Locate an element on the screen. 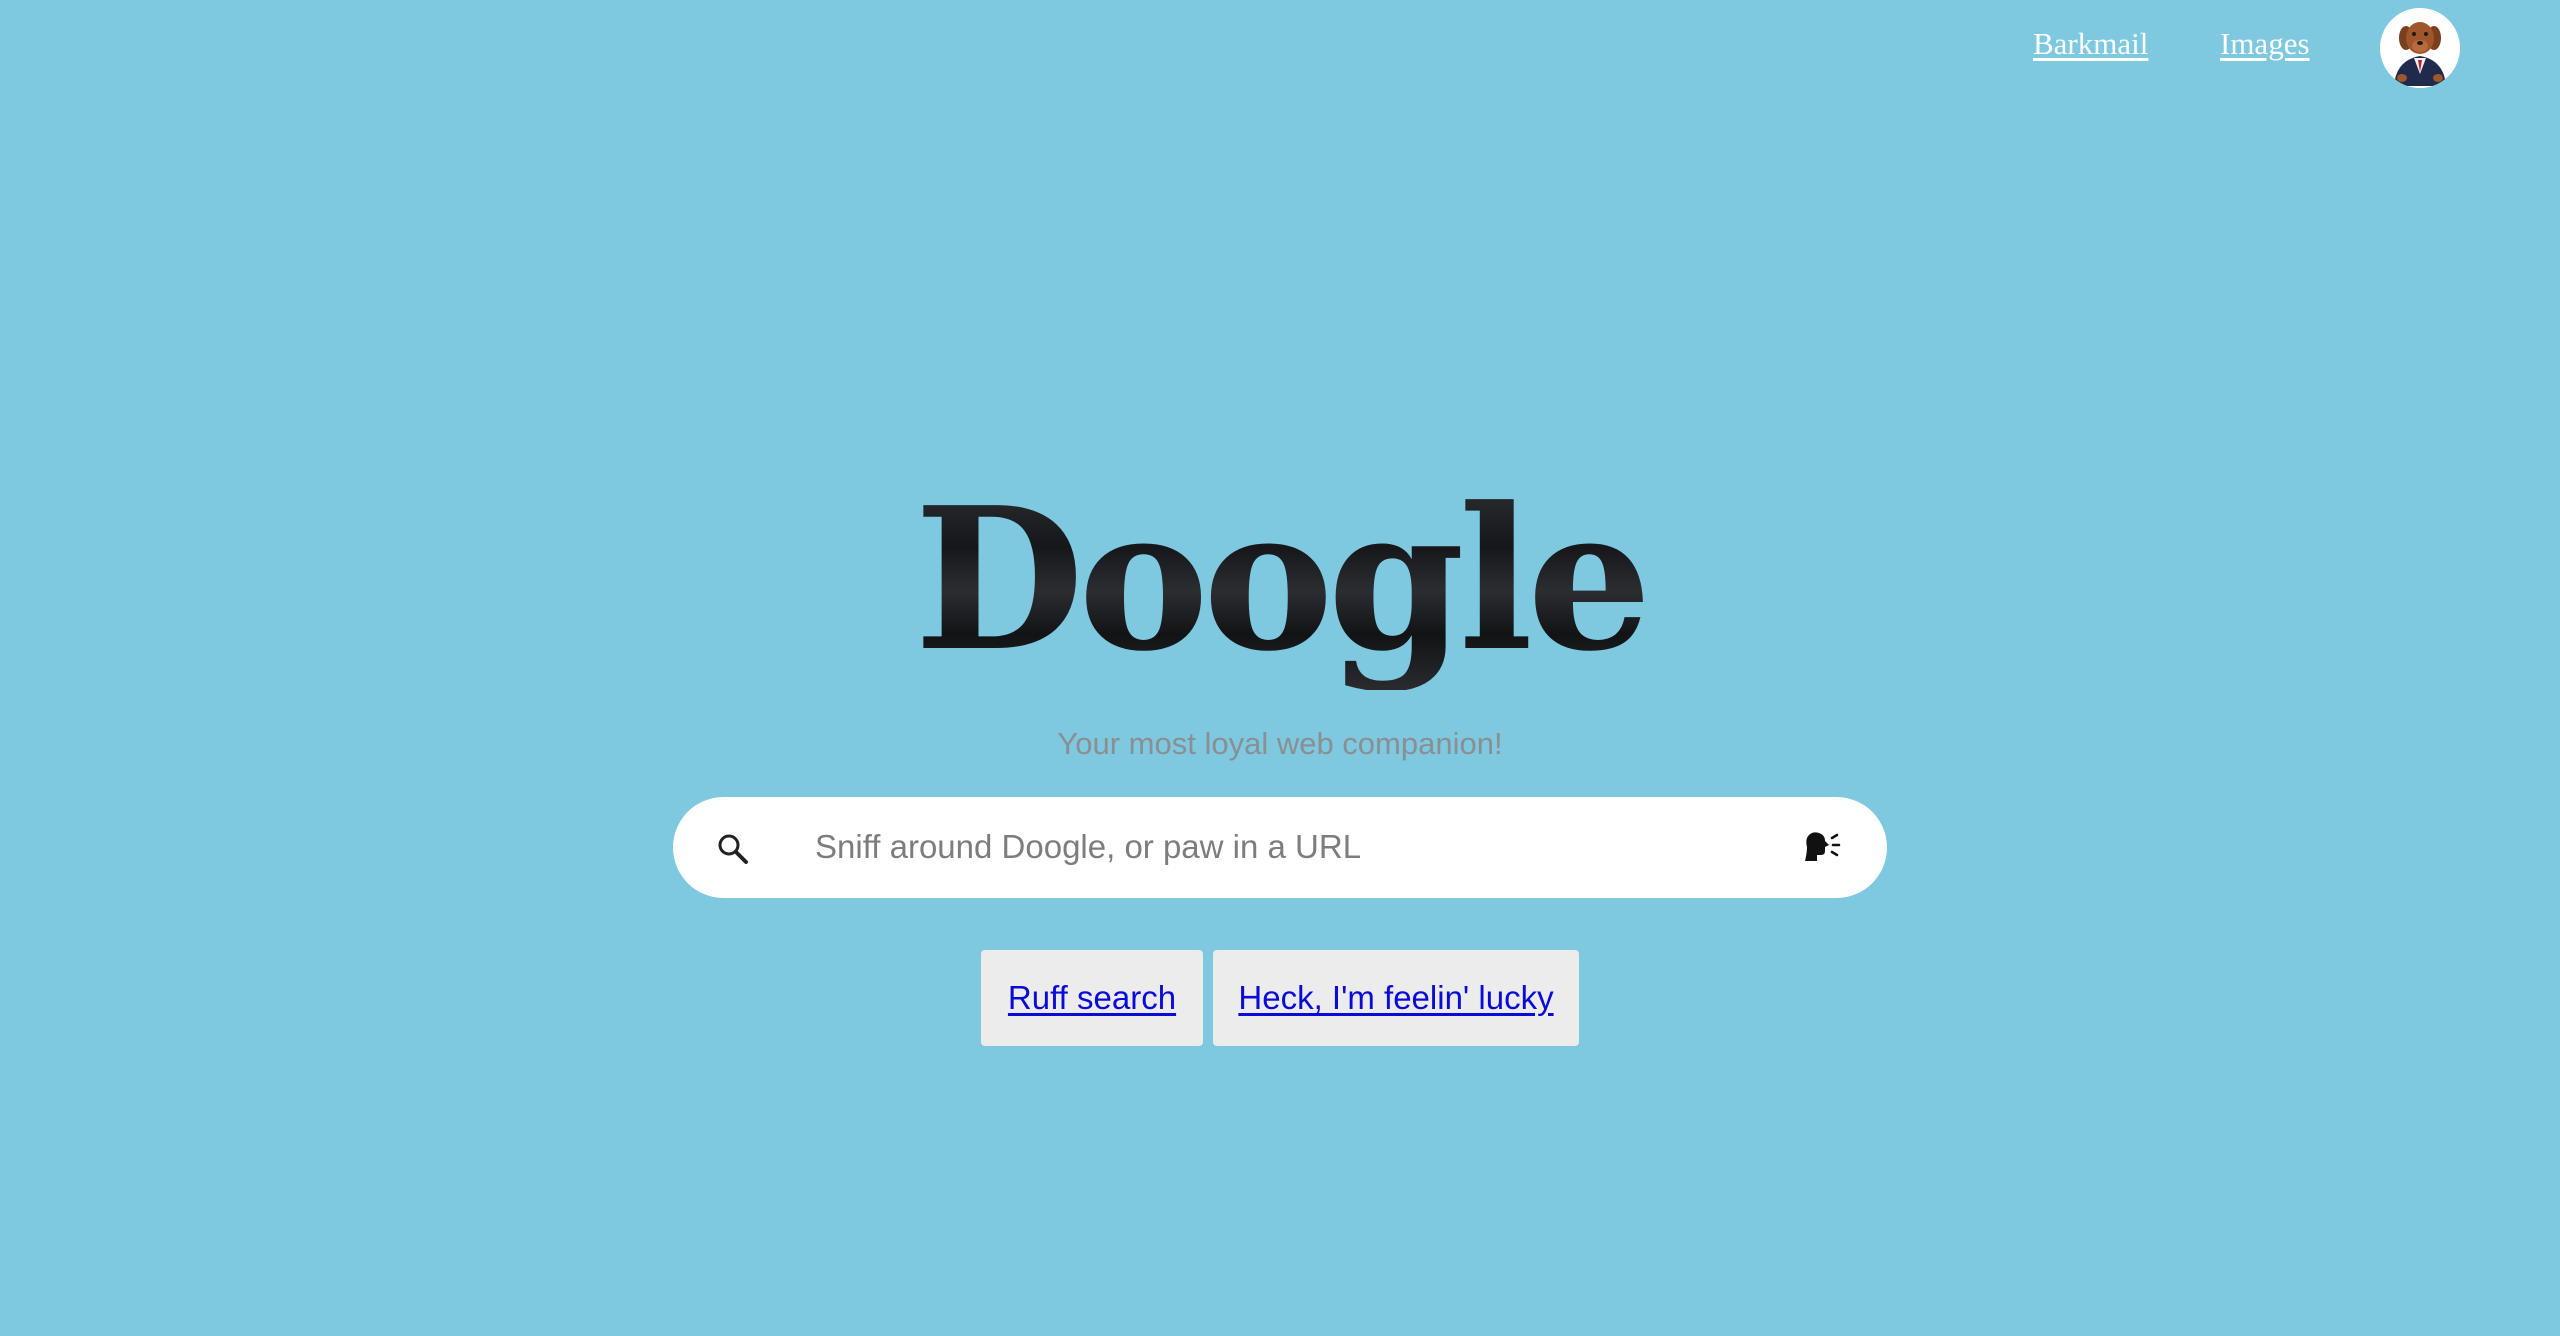  voice-bark-icon is located at coordinates (1823, 847).